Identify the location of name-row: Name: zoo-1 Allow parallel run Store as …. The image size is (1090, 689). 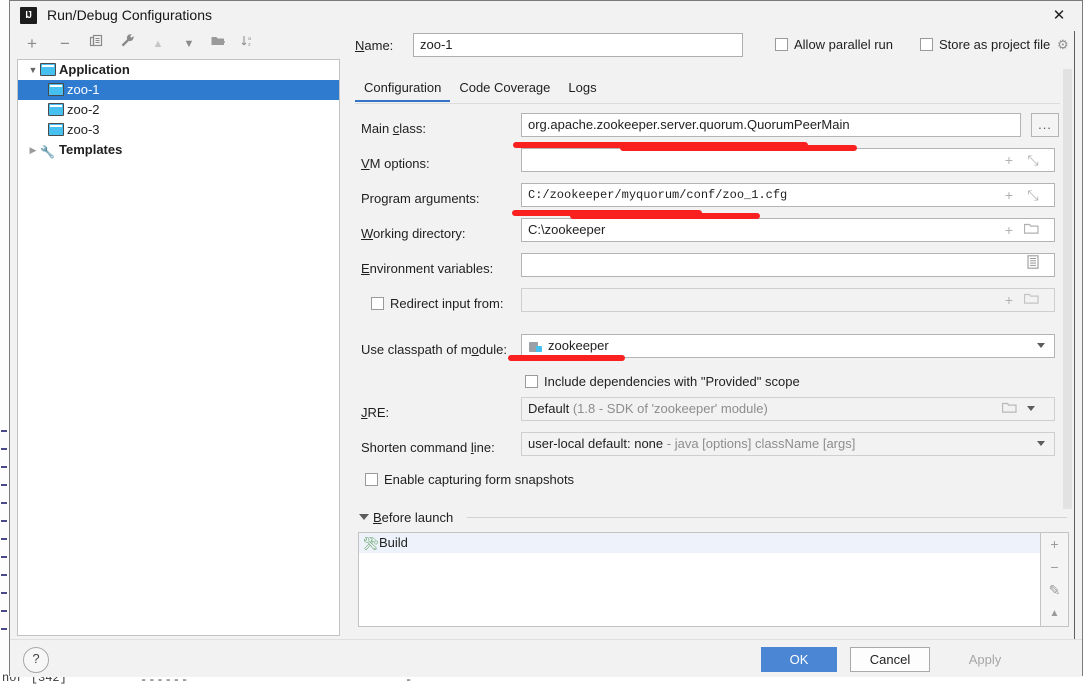
(715, 46).